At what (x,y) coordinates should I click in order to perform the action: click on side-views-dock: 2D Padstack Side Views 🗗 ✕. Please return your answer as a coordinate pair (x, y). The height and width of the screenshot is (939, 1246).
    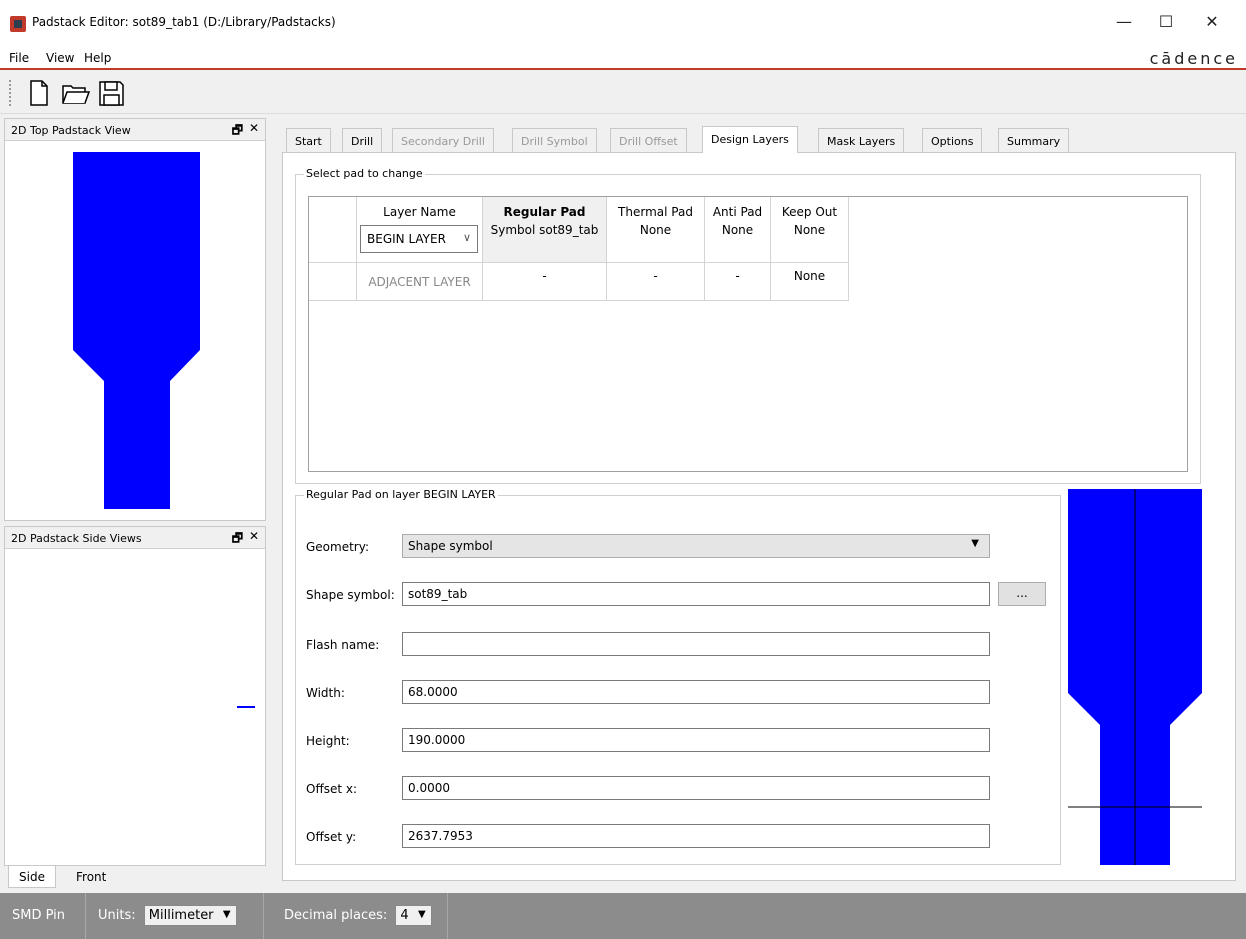
    Looking at the image, I should click on (135, 696).